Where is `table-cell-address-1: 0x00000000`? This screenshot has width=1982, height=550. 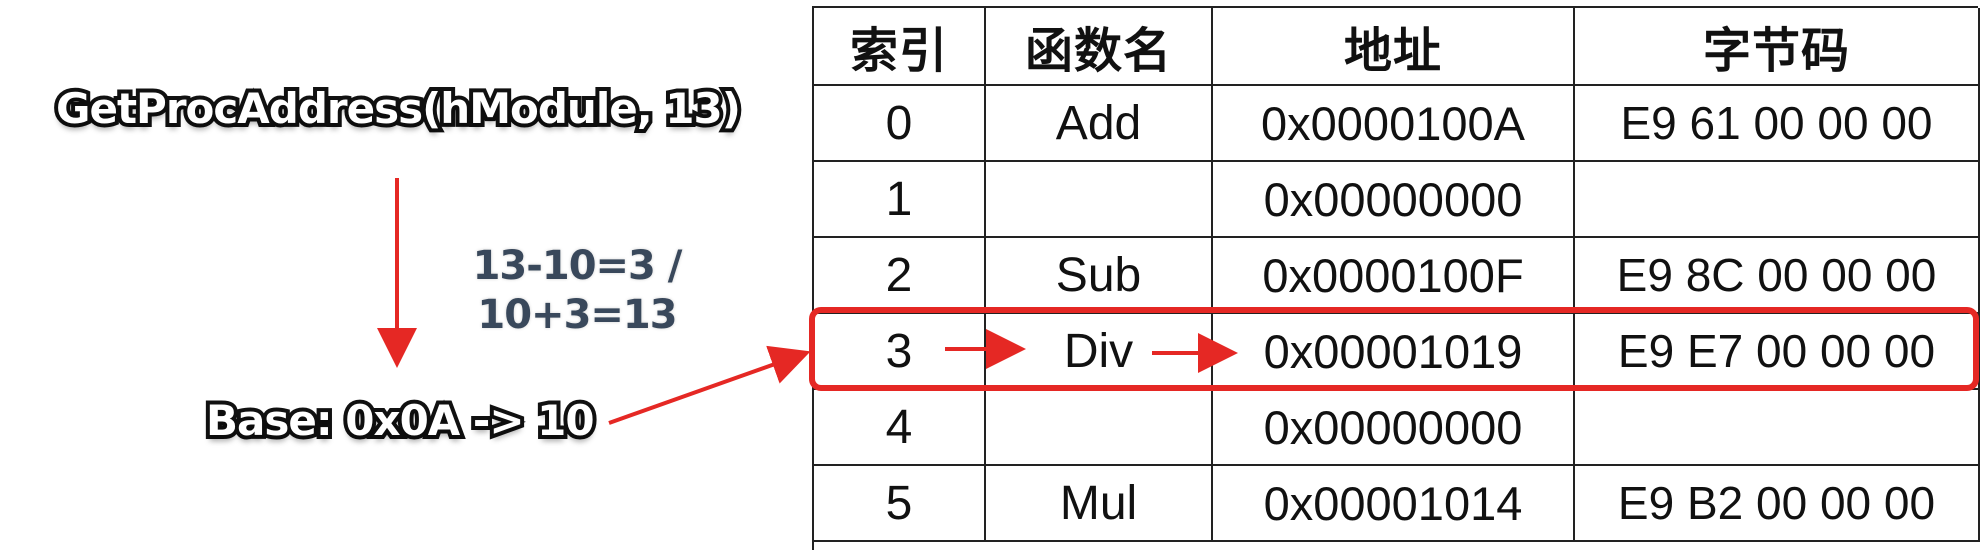
table-cell-address-1: 0x00000000 is located at coordinates (1394, 200).